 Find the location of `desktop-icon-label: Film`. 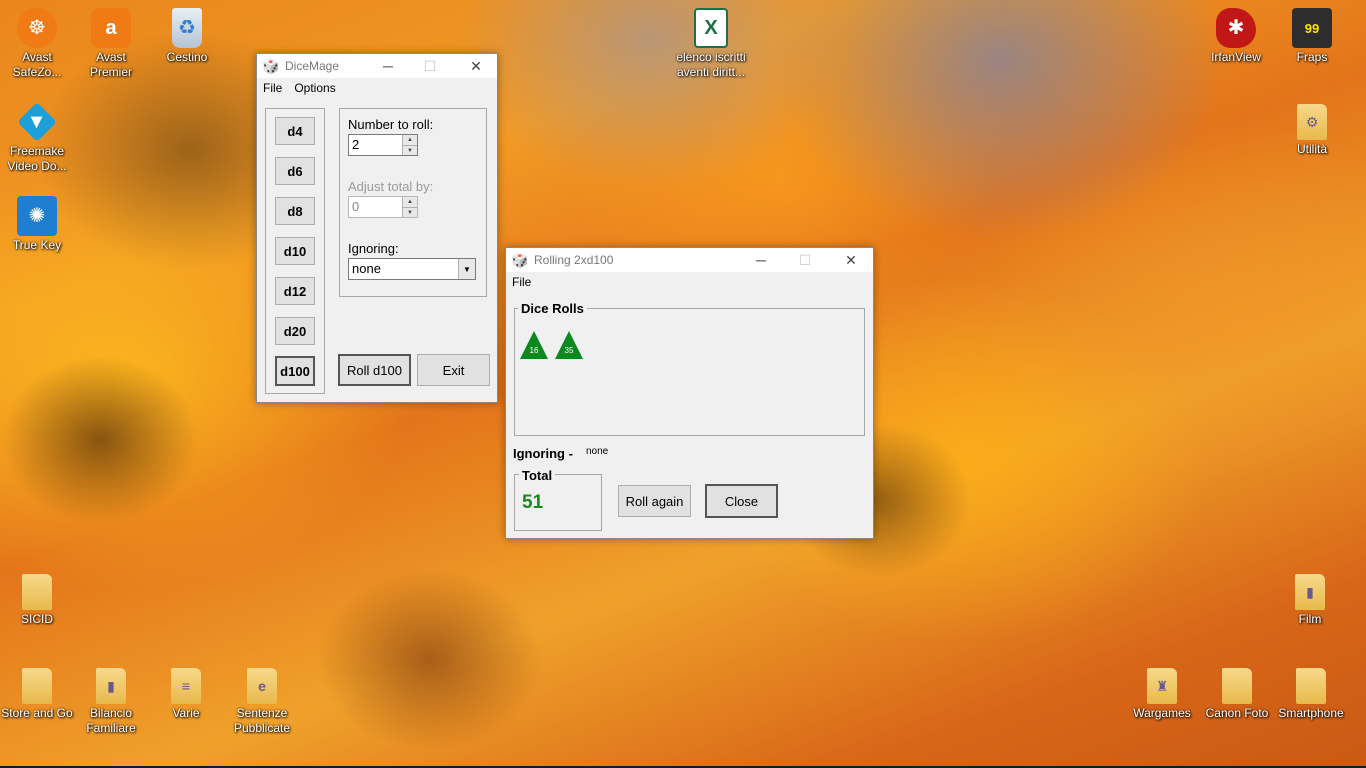

desktop-icon-label: Film is located at coordinates (1310, 619).